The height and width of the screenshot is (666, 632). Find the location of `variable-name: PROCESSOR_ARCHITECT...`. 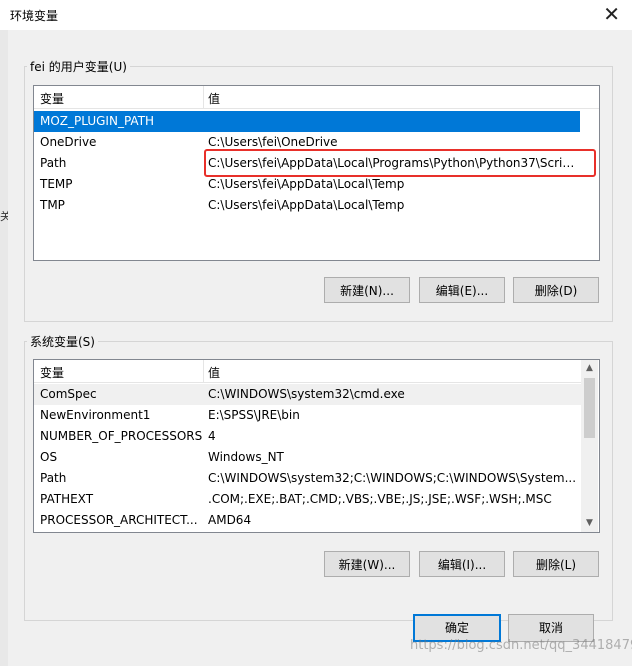

variable-name: PROCESSOR_ARCHITECT... is located at coordinates (119, 520).